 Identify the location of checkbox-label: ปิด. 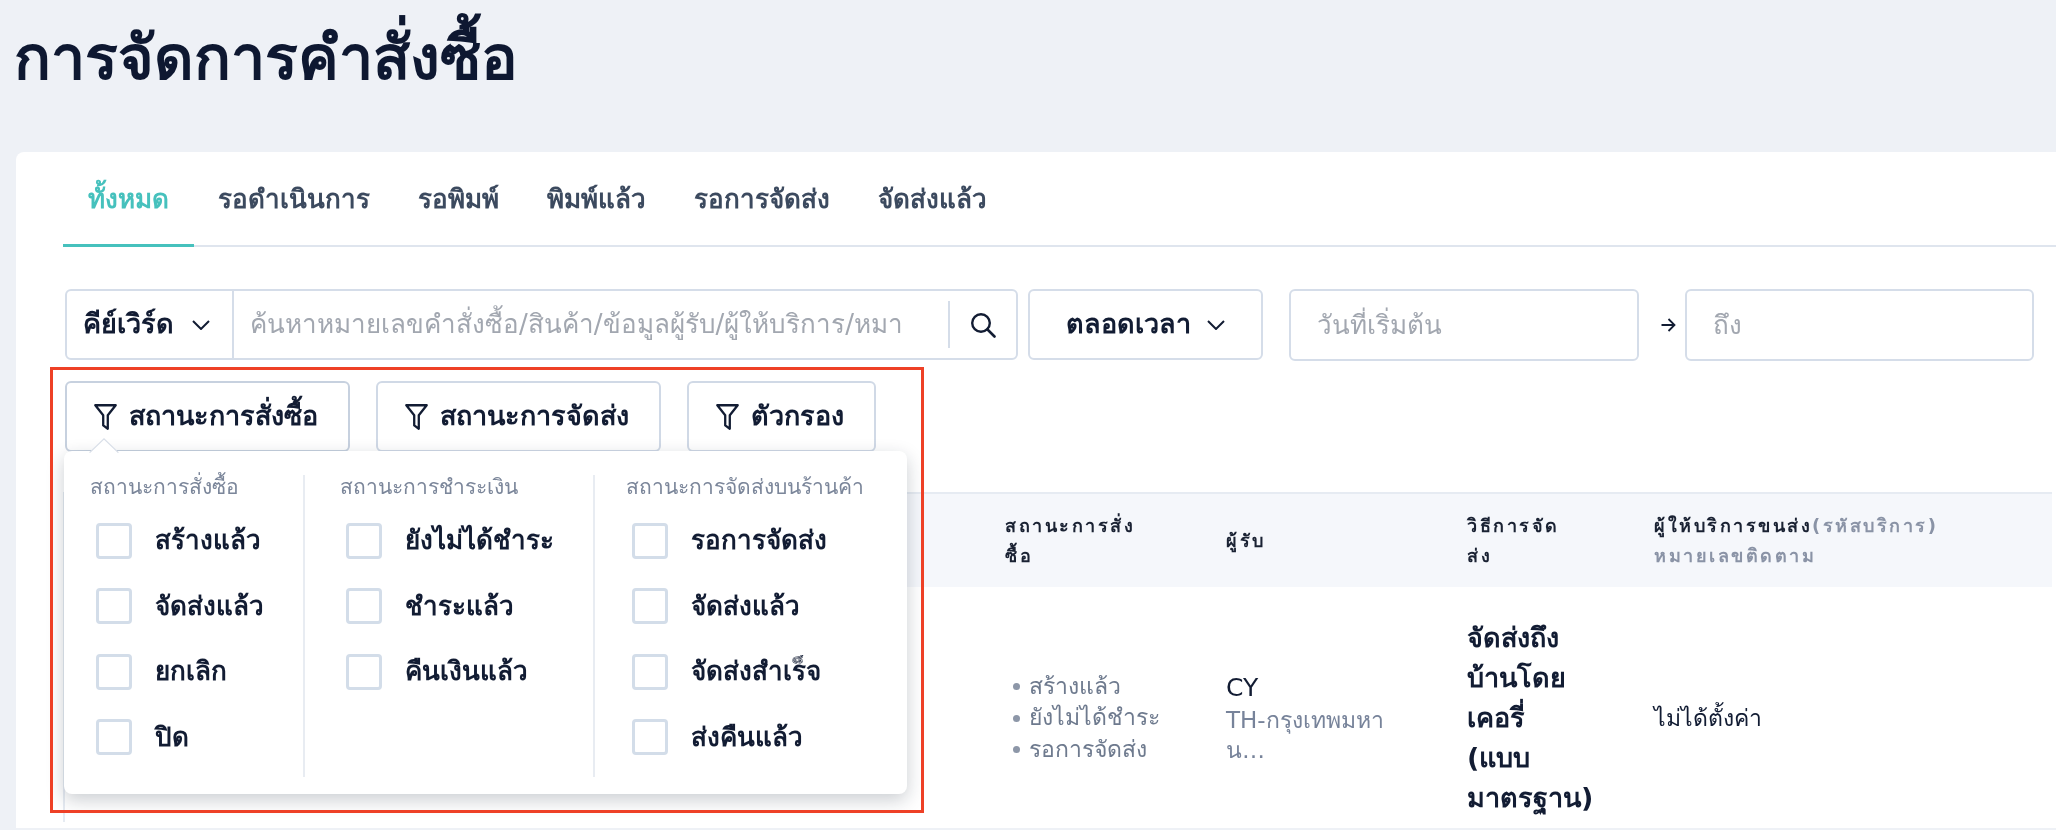
(172, 737).